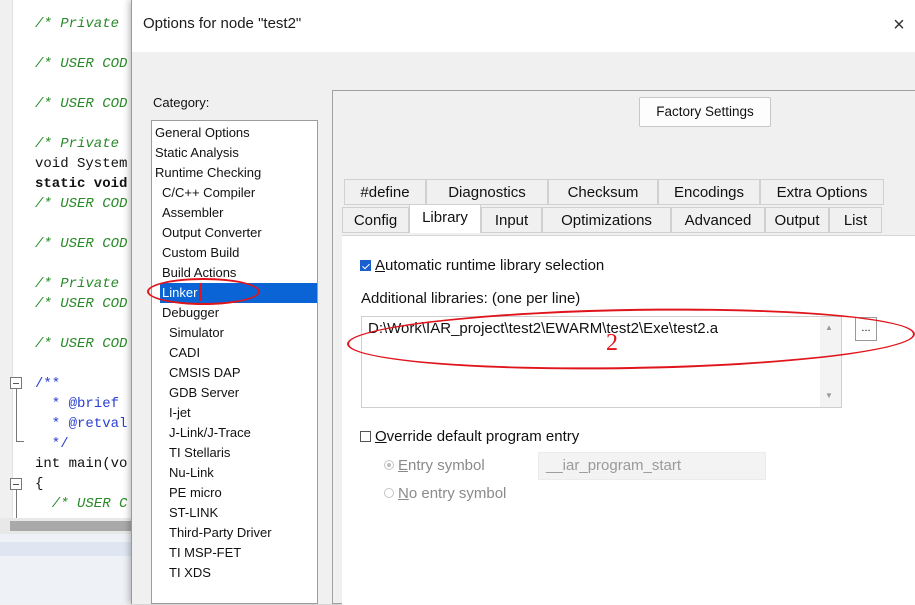  I want to click on no-entry-symbol-label: No entry symbol, so click(452, 493).